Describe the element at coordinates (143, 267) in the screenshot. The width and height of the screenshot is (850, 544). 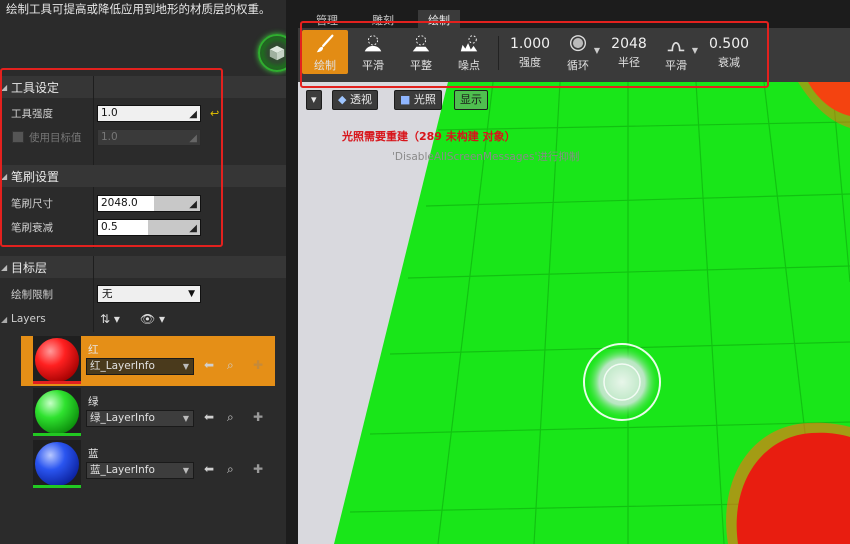
I see `target-layers-header: ◢ 目标层` at that location.